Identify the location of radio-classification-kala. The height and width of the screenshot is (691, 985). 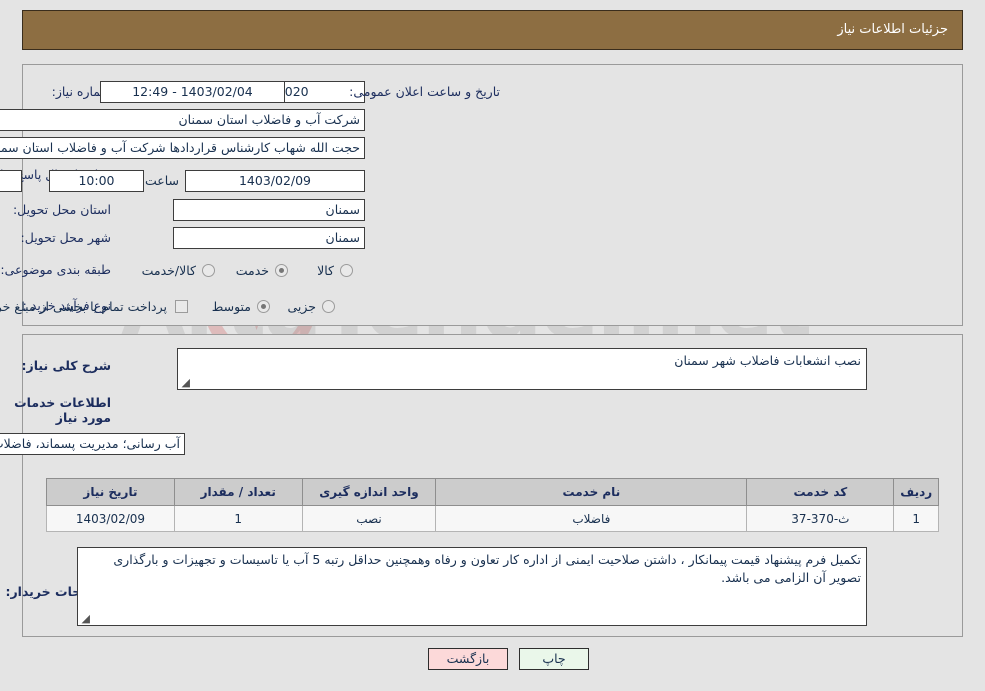
(346, 270).